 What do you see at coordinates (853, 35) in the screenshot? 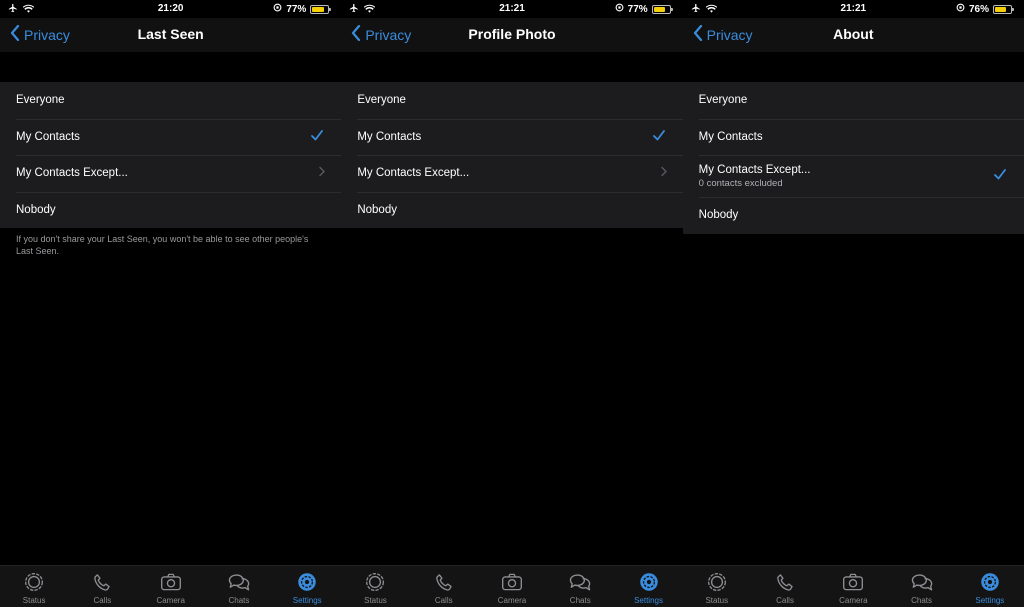
I see `navigation-bar: Privacy About` at bounding box center [853, 35].